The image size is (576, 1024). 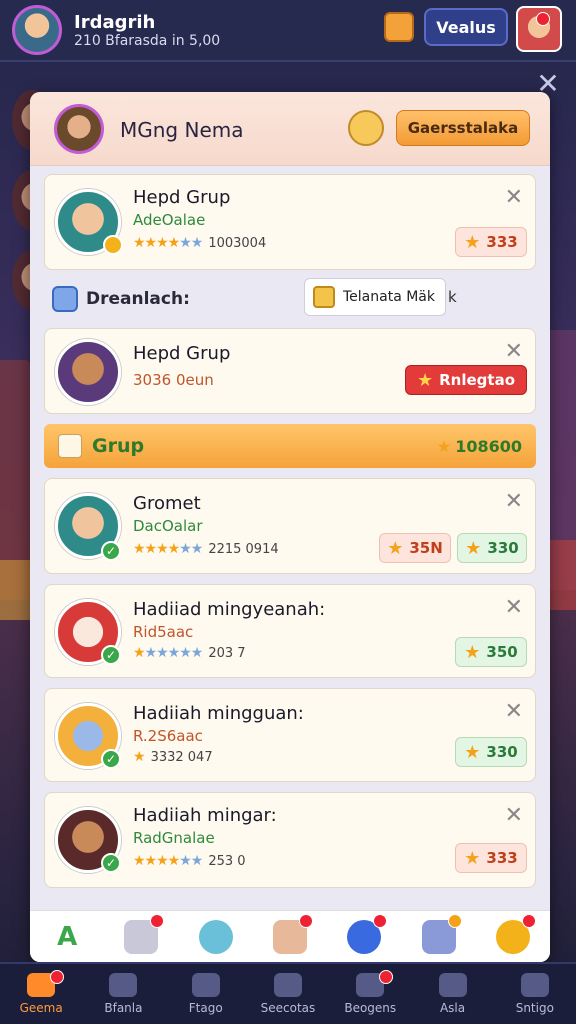 What do you see at coordinates (79, 129) in the screenshot?
I see `modal-avatar` at bounding box center [79, 129].